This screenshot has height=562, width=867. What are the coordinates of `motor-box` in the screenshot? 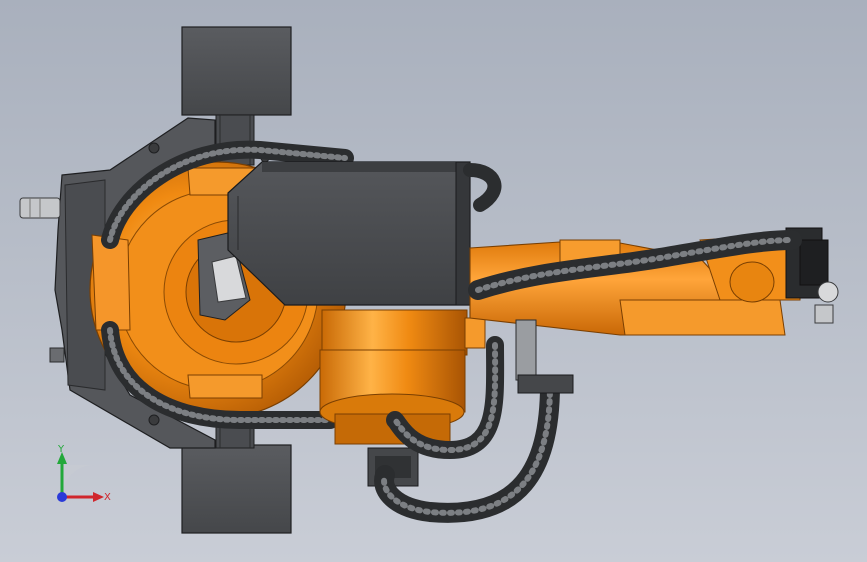 It's located at (349, 233).